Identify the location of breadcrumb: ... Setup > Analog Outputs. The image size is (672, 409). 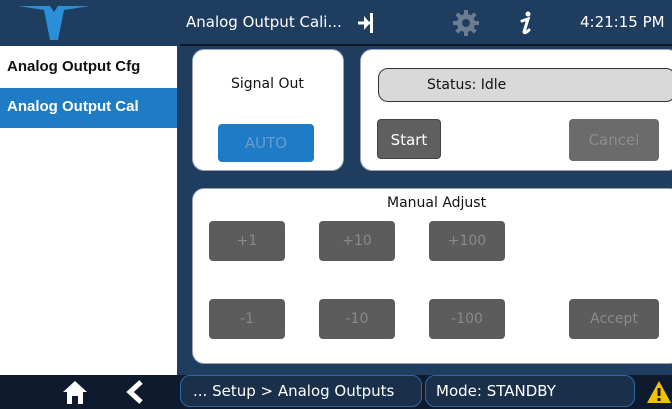
(301, 391).